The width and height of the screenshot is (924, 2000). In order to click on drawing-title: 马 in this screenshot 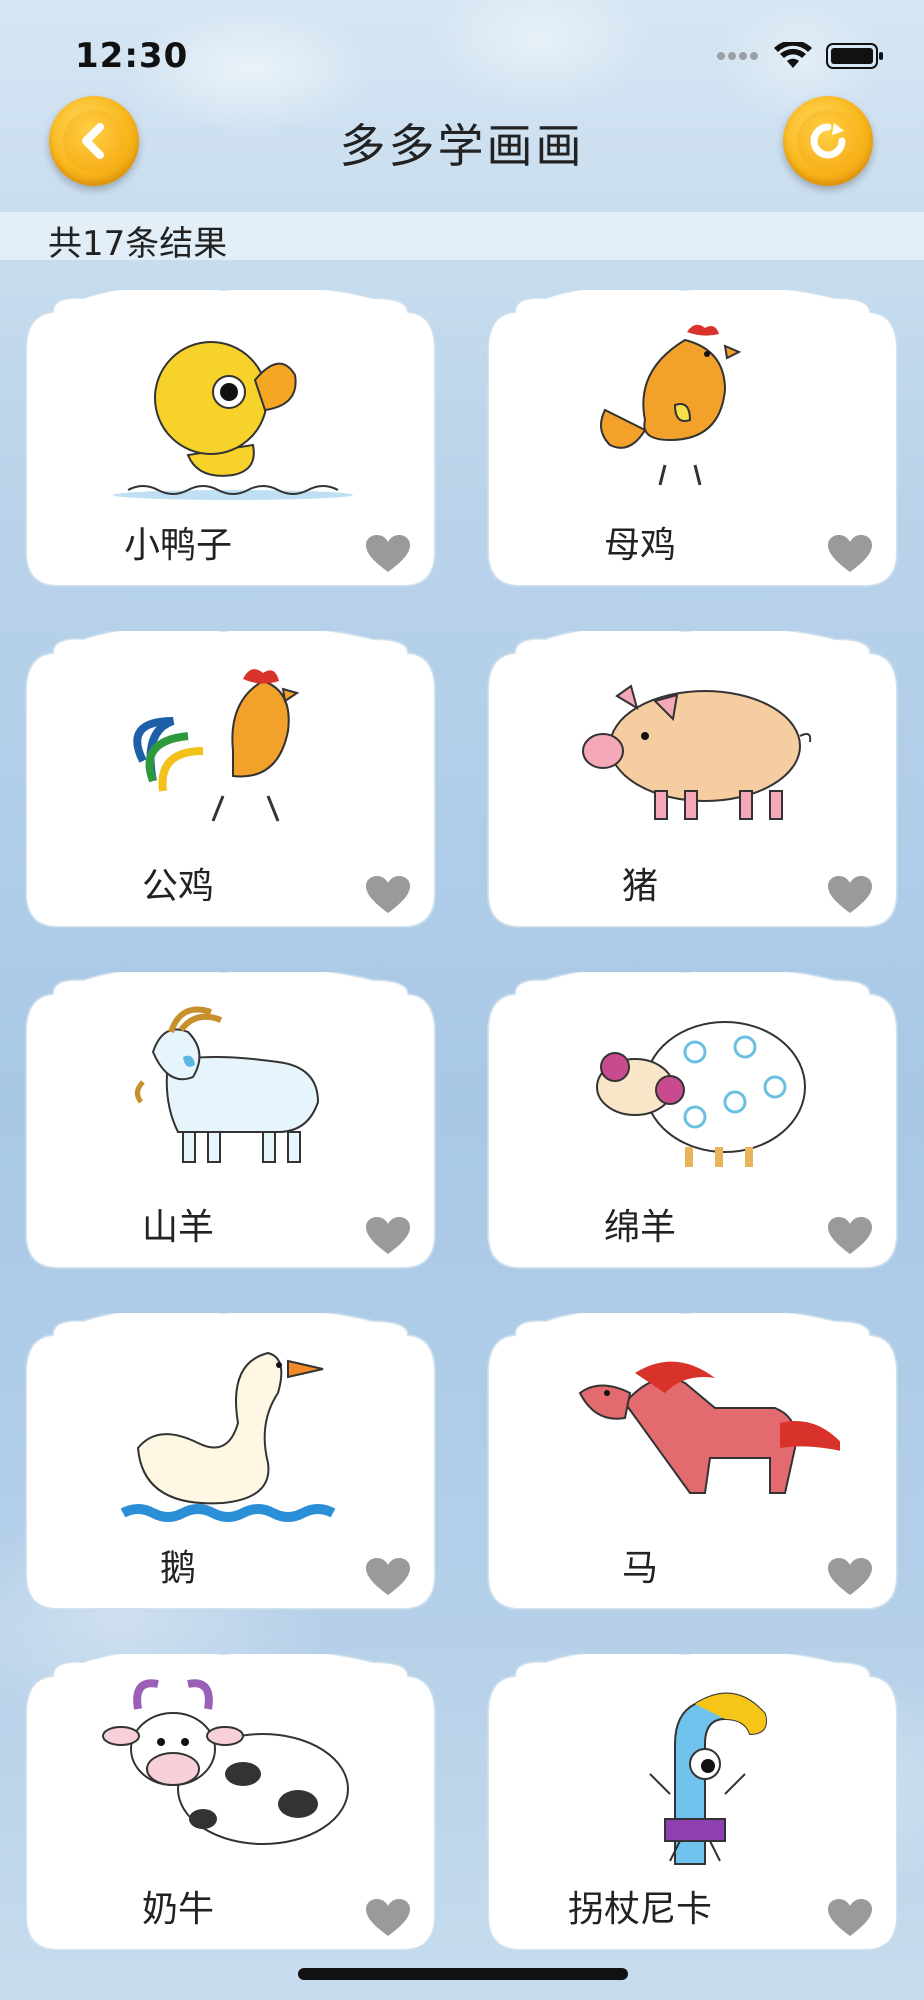, I will do `click(639, 1568)`.